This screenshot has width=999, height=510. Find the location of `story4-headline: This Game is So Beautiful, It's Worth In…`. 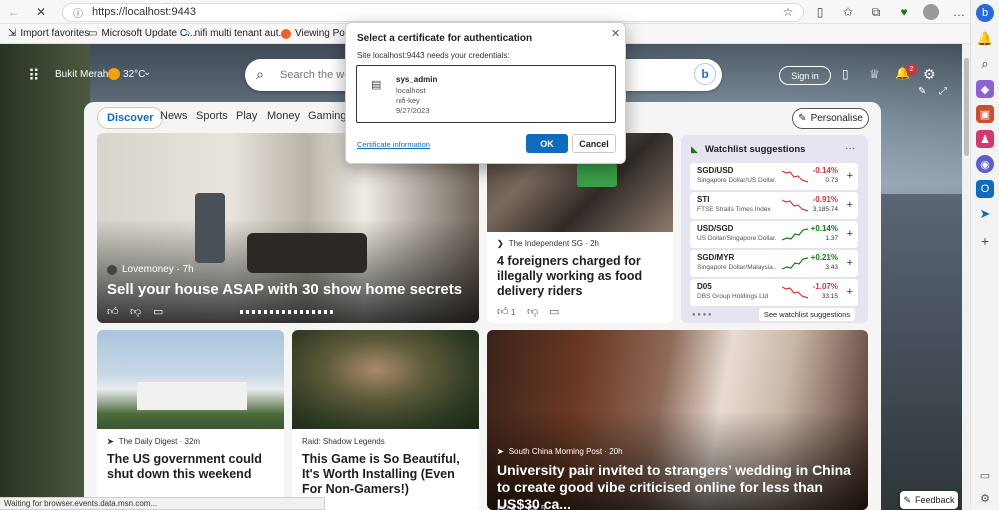

story4-headline: This Game is So Beautiful, It's Worth In… is located at coordinates (388, 474).